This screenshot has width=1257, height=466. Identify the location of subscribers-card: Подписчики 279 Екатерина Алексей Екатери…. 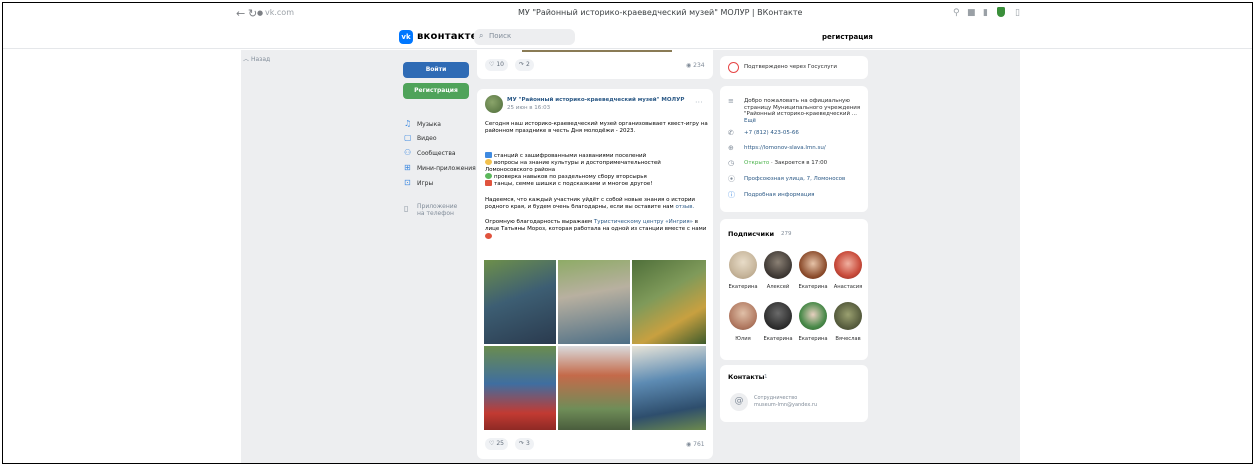
(794, 289).